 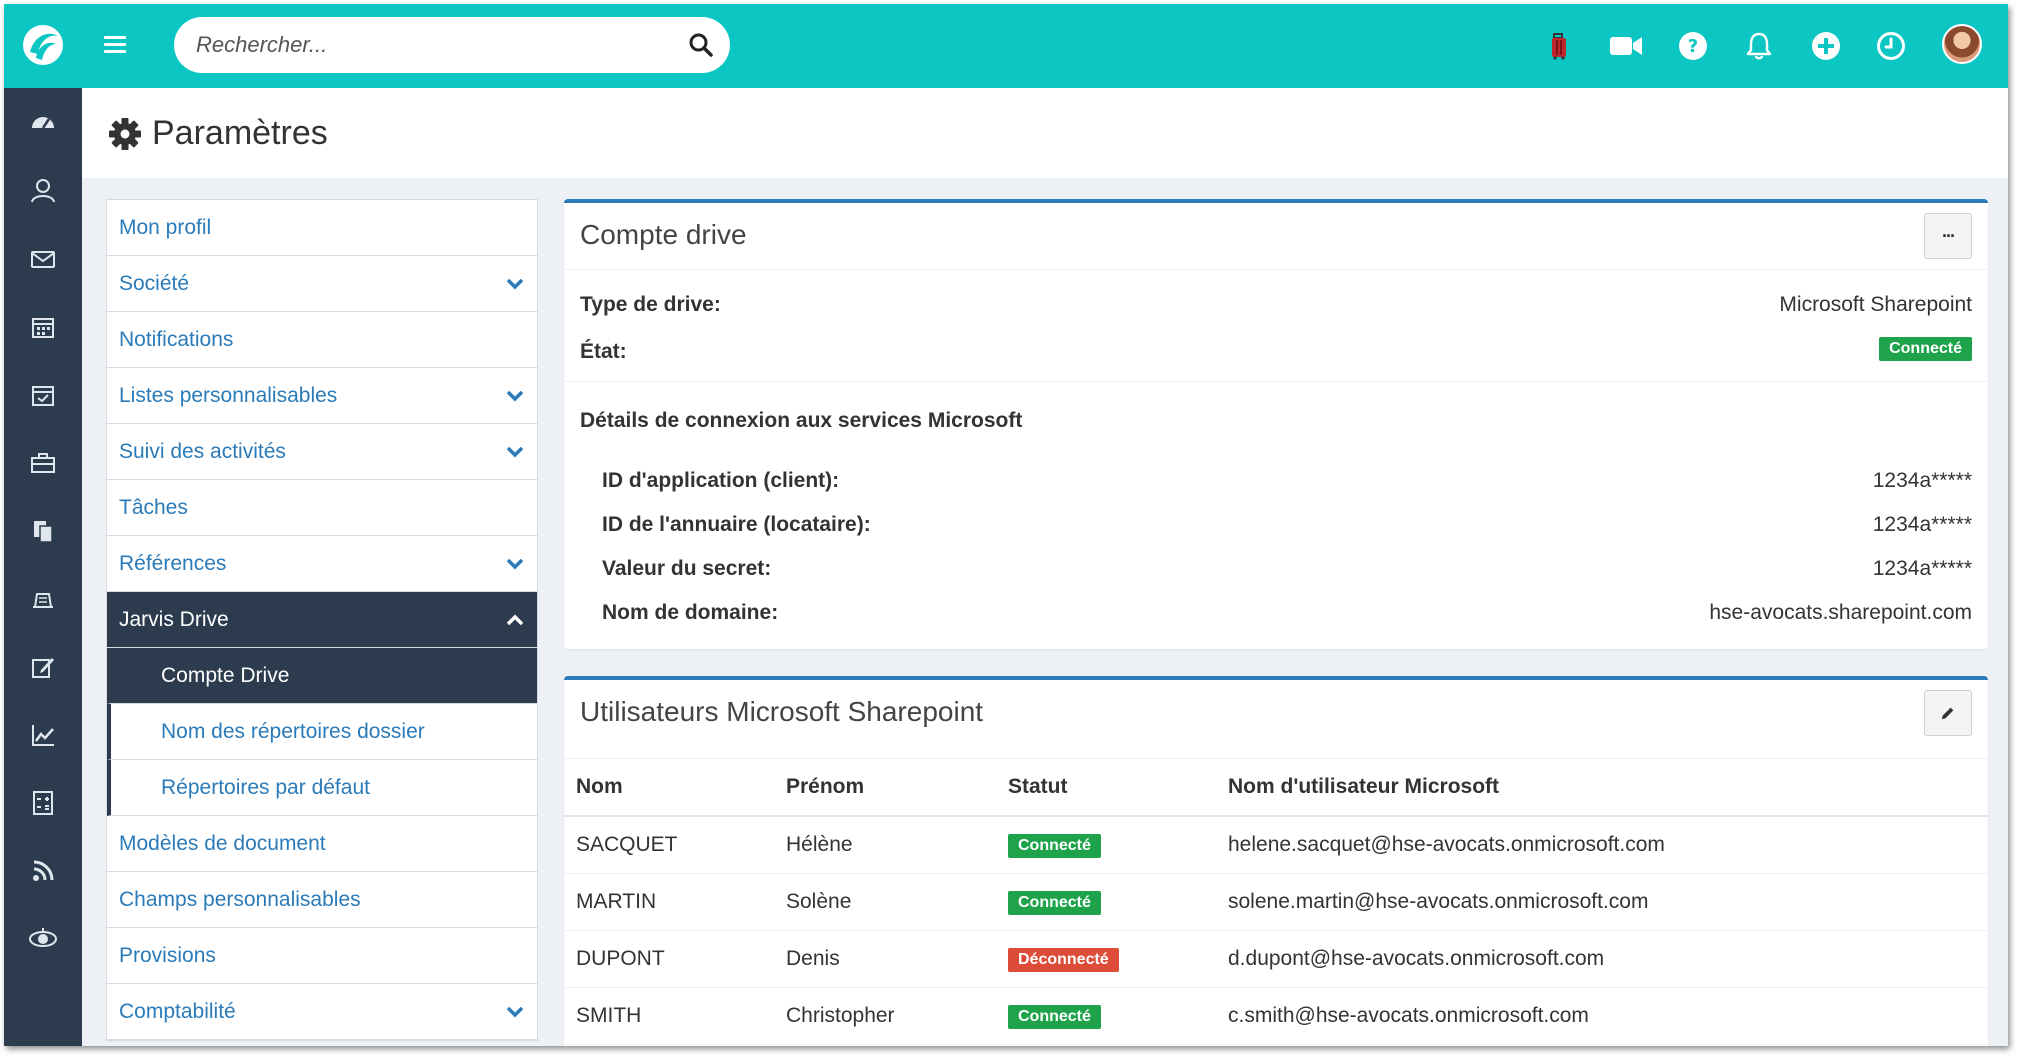 I want to click on invoice-icon, so click(x=43, y=599).